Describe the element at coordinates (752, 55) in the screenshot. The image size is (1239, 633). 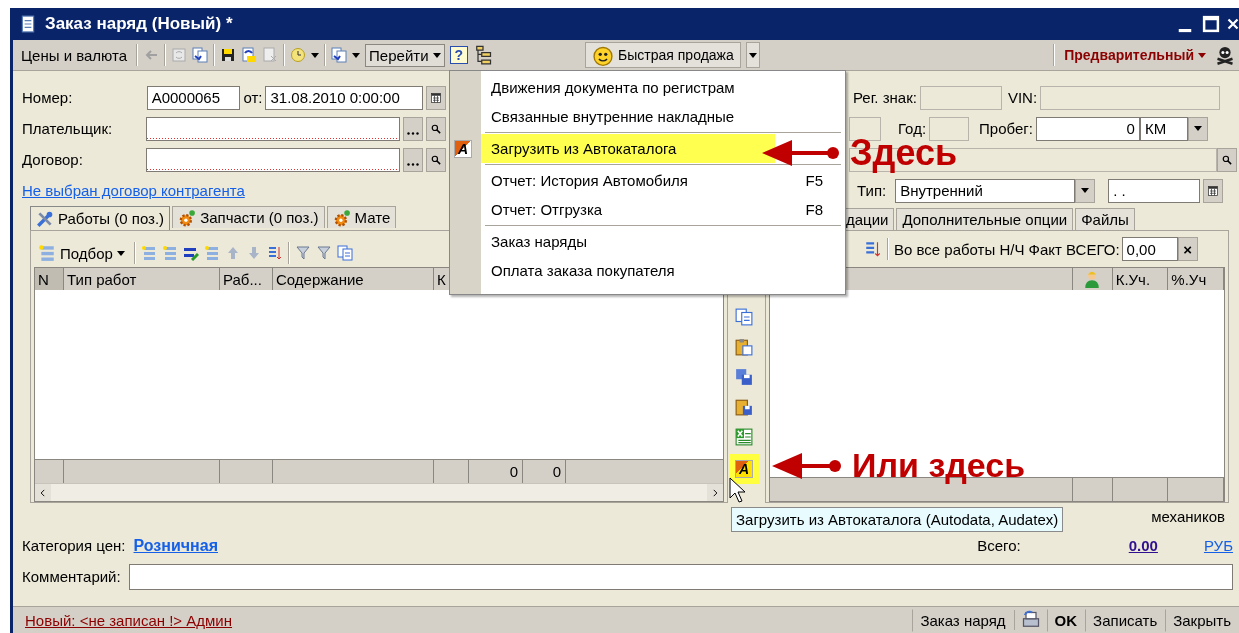
I see `quick-sale-dropdown` at that location.